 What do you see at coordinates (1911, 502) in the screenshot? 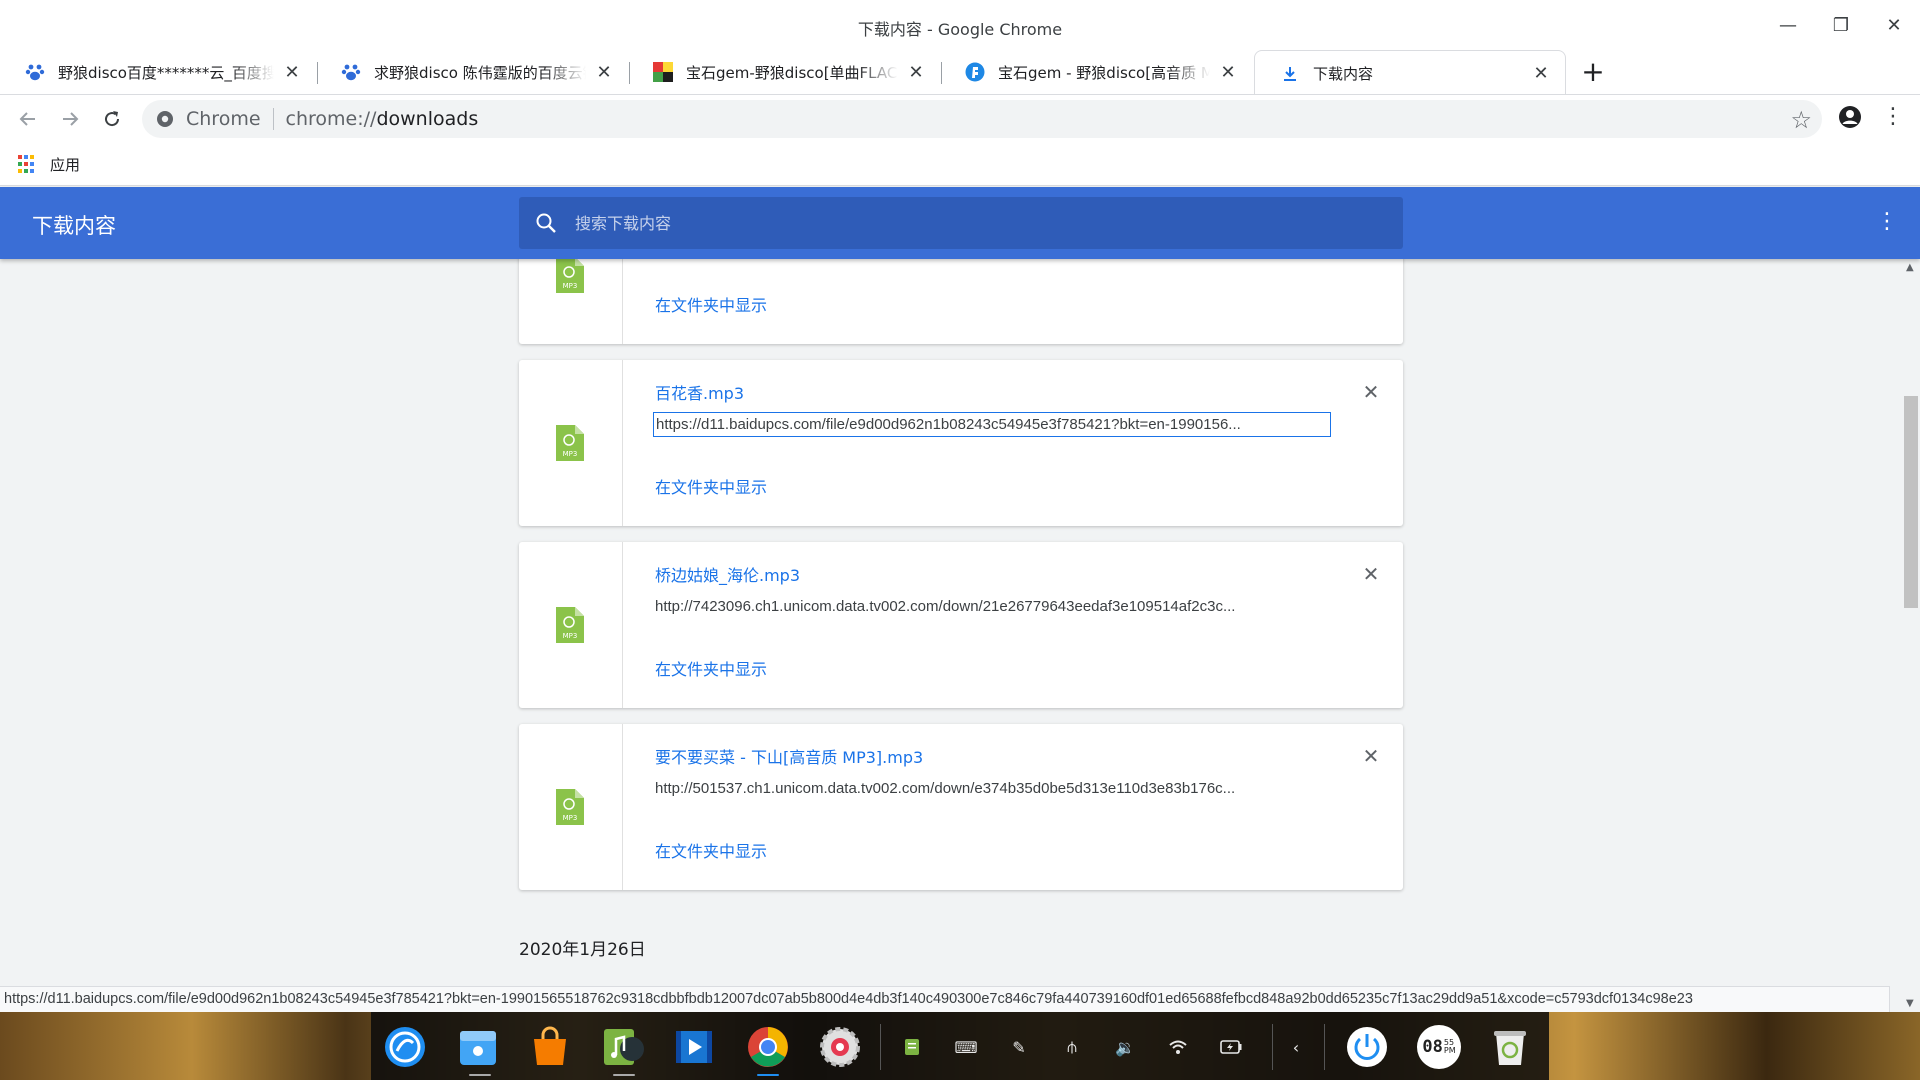
I see `scrollbar-thumb` at bounding box center [1911, 502].